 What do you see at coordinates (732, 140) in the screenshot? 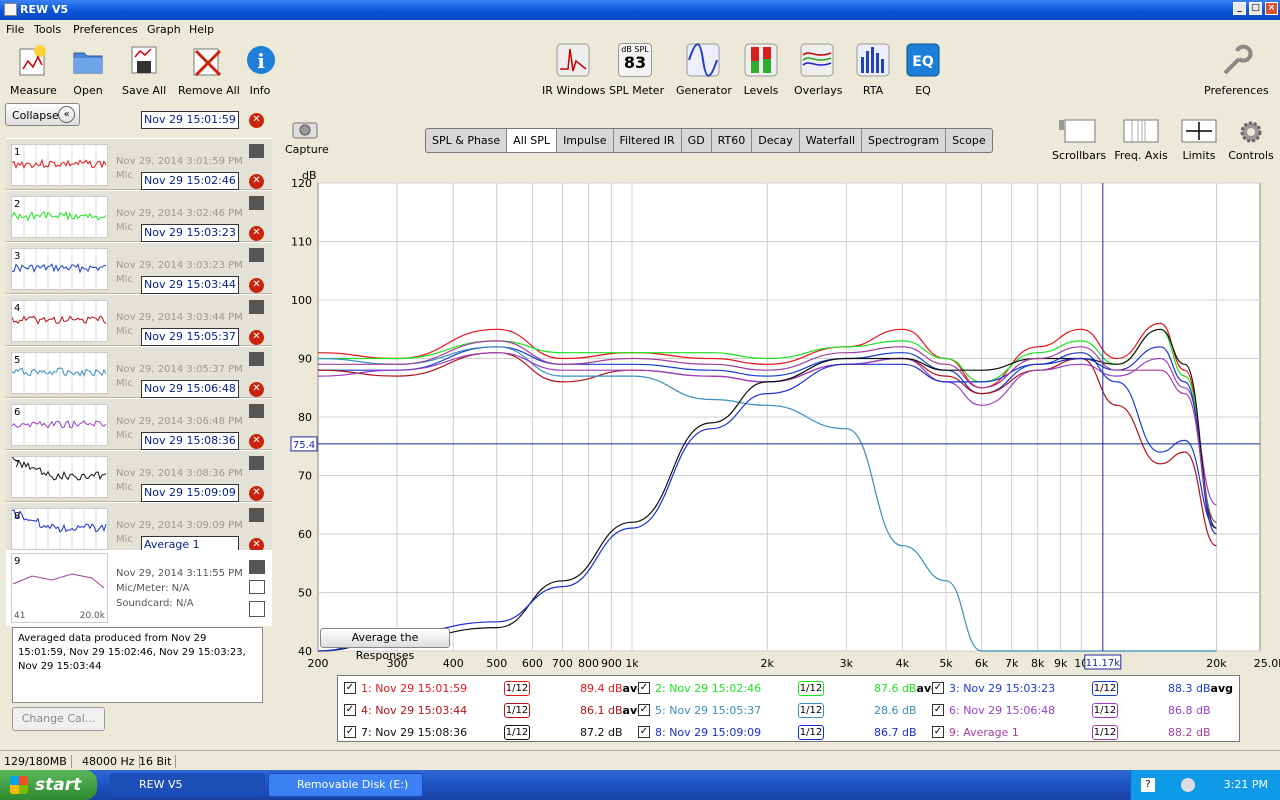
I see `tab-rt60: RT60` at bounding box center [732, 140].